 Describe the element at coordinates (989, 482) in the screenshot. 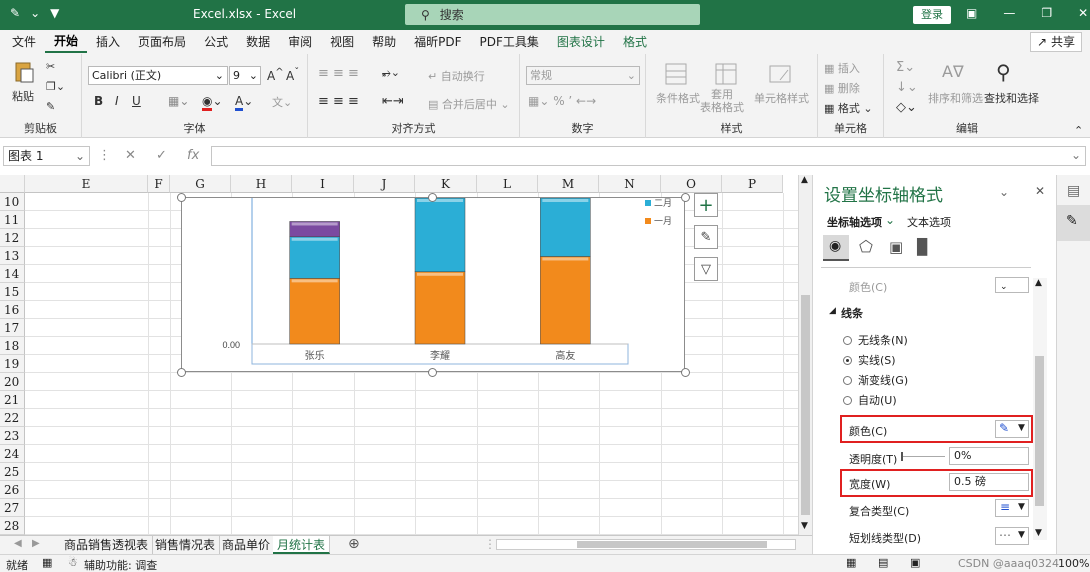

I see `width-input: 0.5 磅` at that location.